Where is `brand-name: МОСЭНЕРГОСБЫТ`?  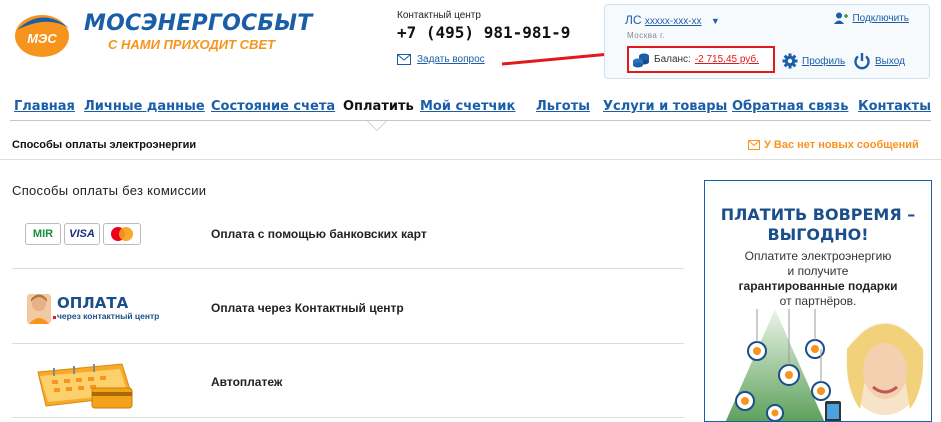 brand-name: МОСЭНЕРГОСБЫТ is located at coordinates (198, 23).